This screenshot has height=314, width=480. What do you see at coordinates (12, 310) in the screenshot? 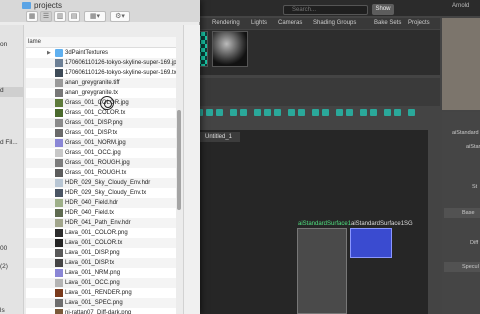
I see `sidebar-item: ls` at bounding box center [12, 310].